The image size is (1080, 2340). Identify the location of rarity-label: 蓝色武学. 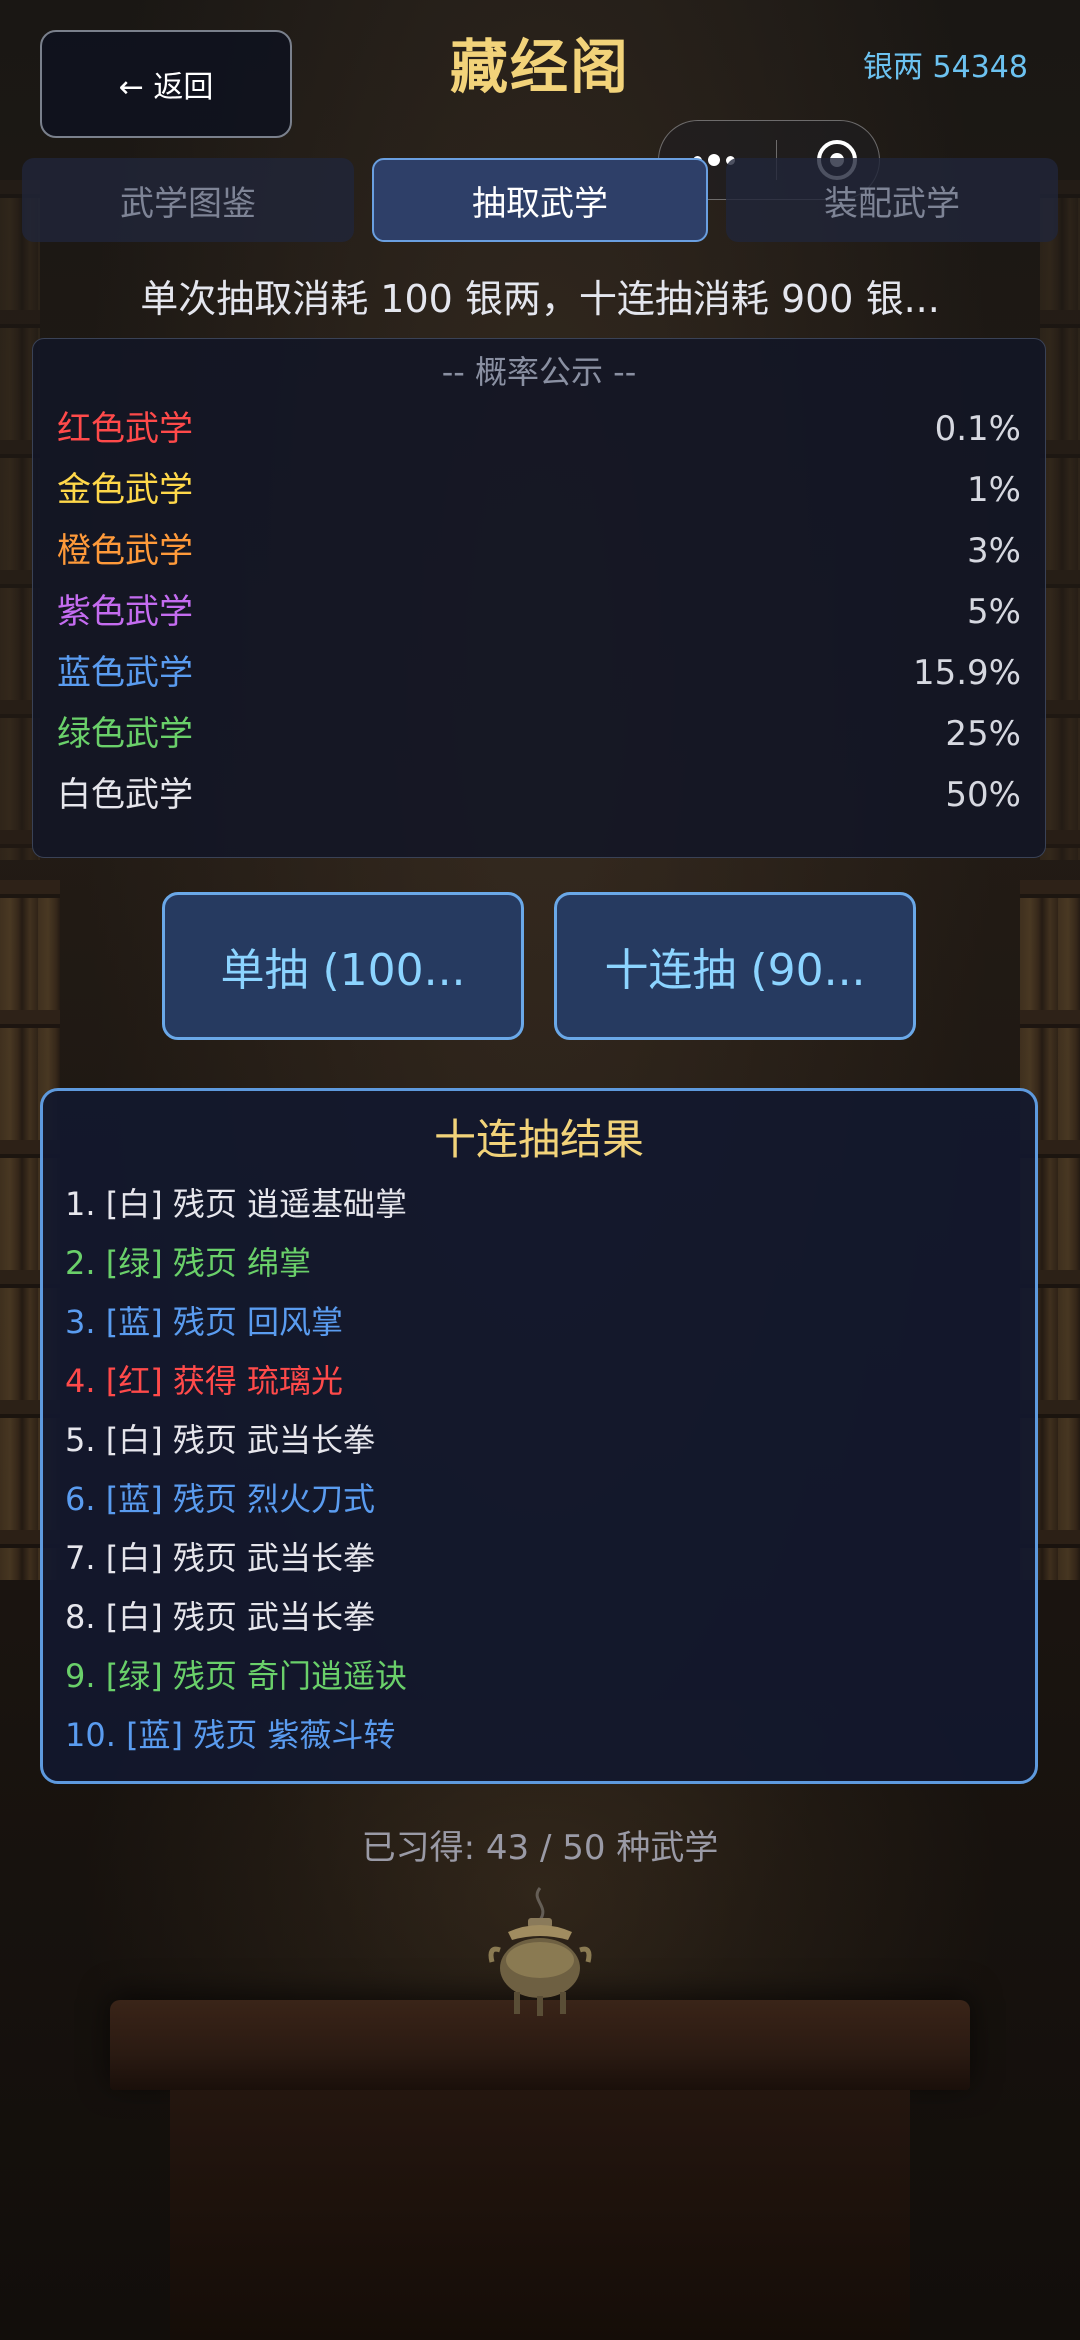
(125, 673).